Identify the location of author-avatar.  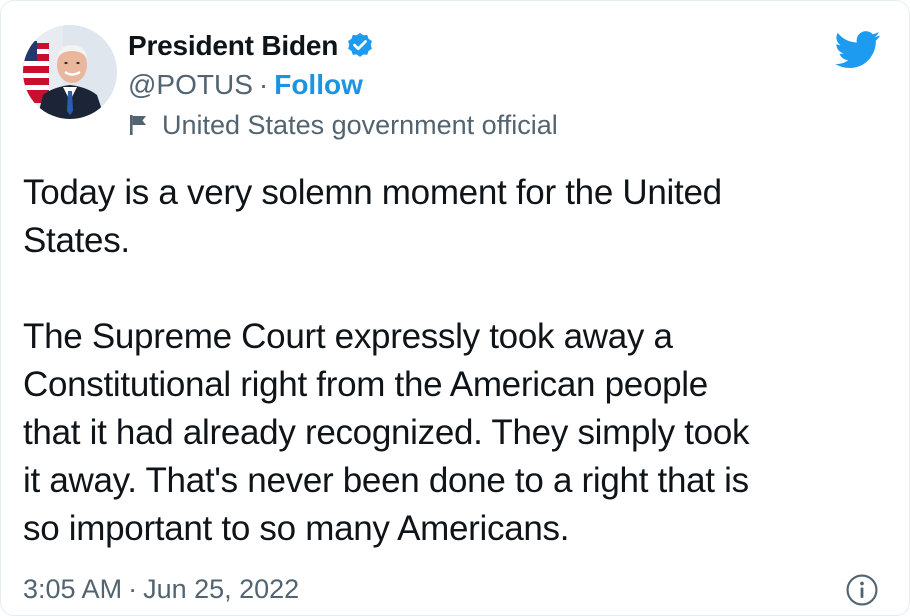
(70, 72).